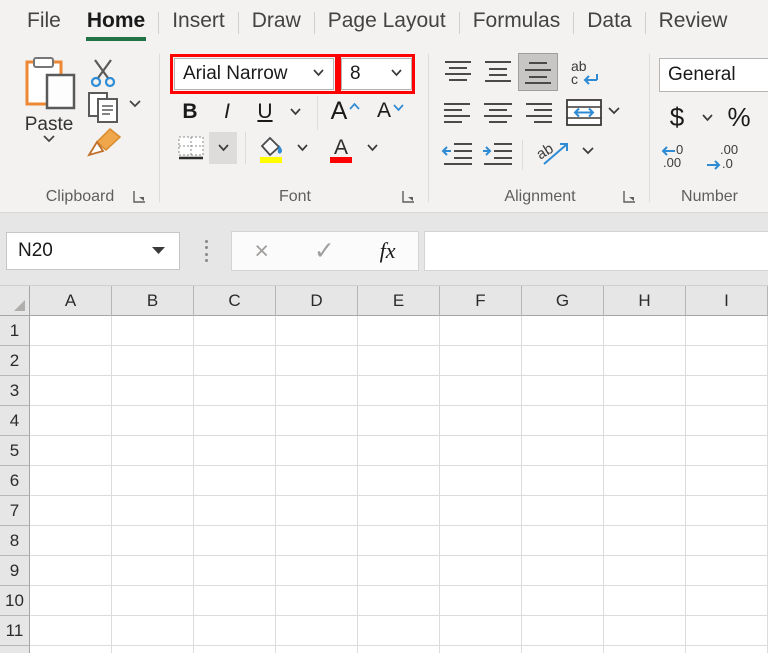  What do you see at coordinates (609, 18) in the screenshot?
I see `tab-data: Data` at bounding box center [609, 18].